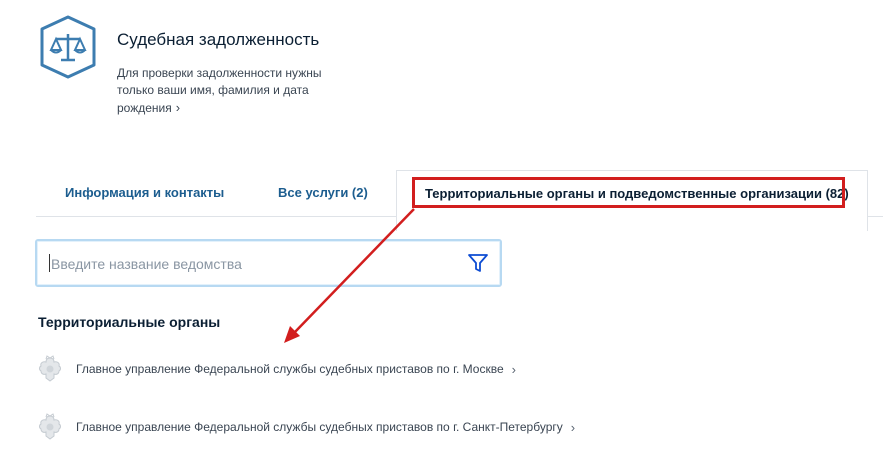 The image size is (883, 458). What do you see at coordinates (218, 39) in the screenshot?
I see `service-title: Судебная задолженность` at bounding box center [218, 39].